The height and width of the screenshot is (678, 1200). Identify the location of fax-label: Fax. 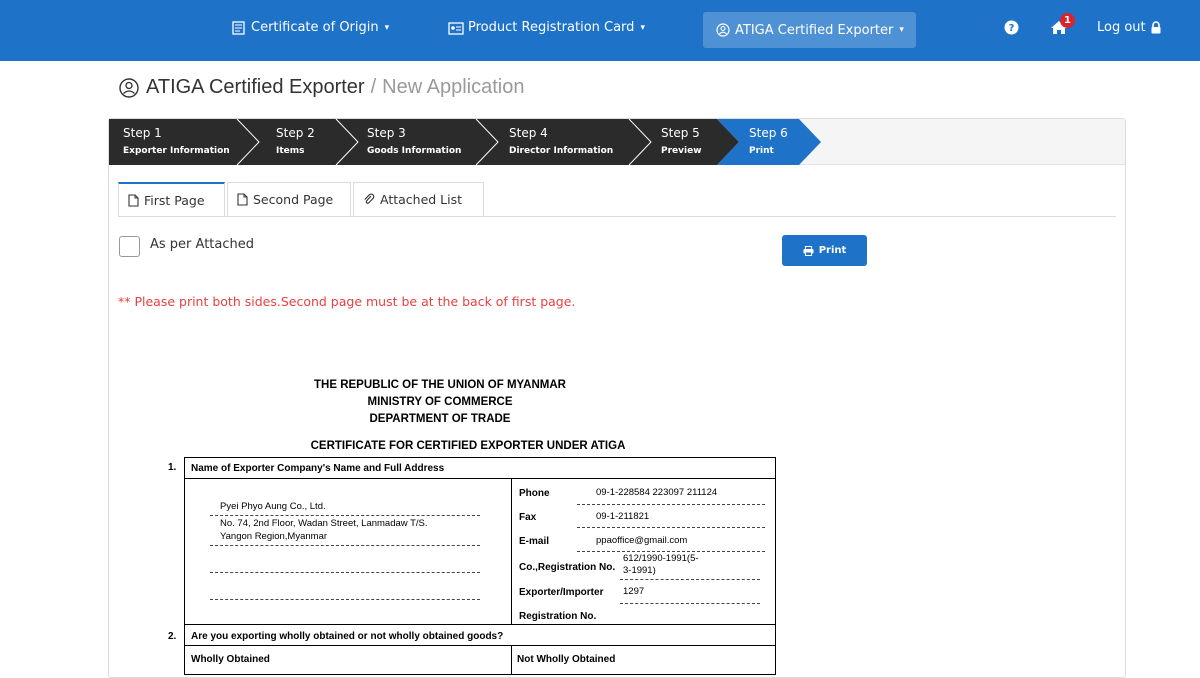
(528, 517).